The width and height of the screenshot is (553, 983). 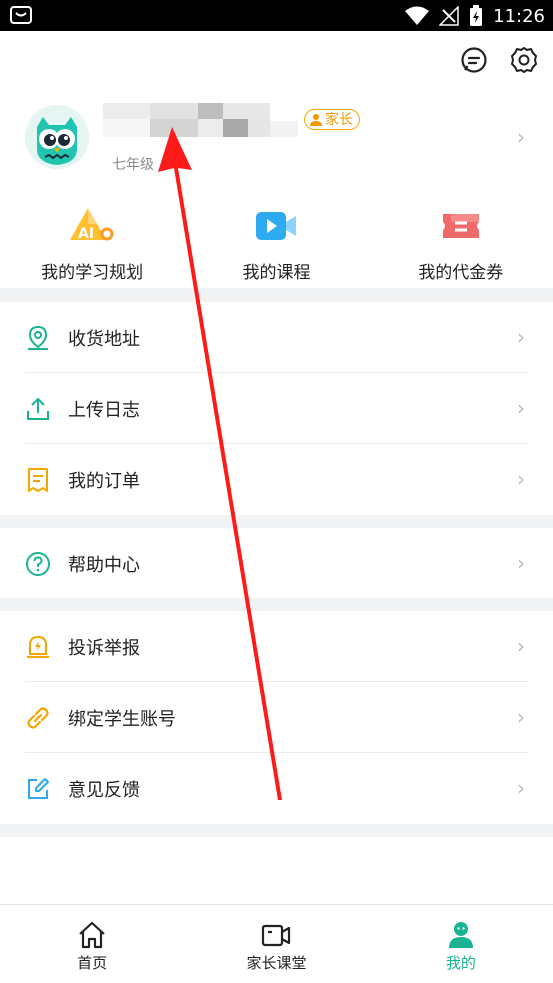 I want to click on battery-icon, so click(x=476, y=15).